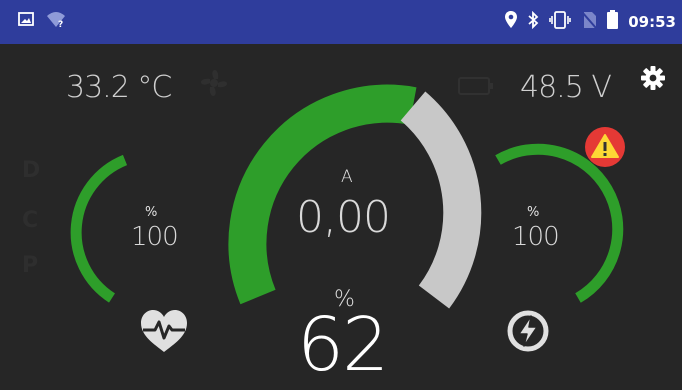 This screenshot has width=682, height=390. Describe the element at coordinates (589, 21) in the screenshot. I see `no-sim-icon` at that location.